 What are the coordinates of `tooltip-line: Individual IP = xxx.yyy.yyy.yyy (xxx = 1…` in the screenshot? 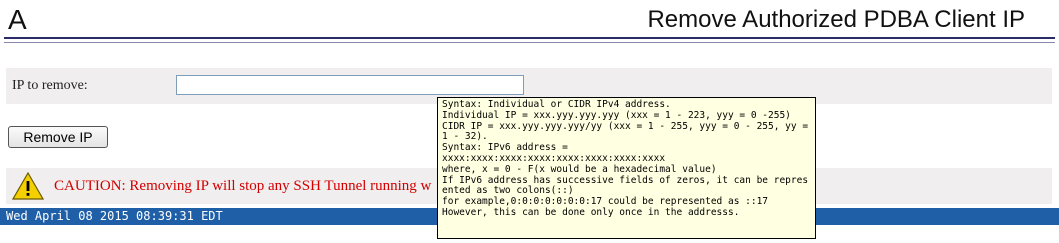 It's located at (616, 115).